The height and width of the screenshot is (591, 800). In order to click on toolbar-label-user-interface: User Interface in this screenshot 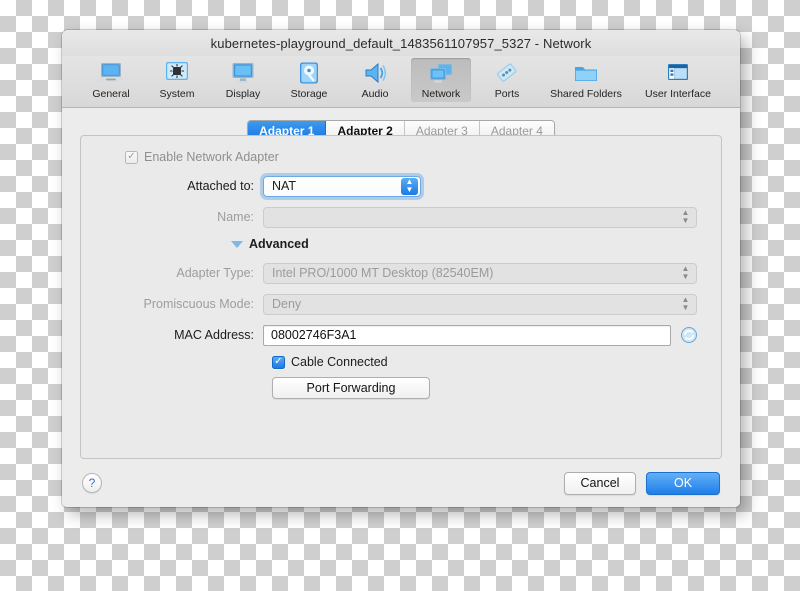, I will do `click(678, 94)`.